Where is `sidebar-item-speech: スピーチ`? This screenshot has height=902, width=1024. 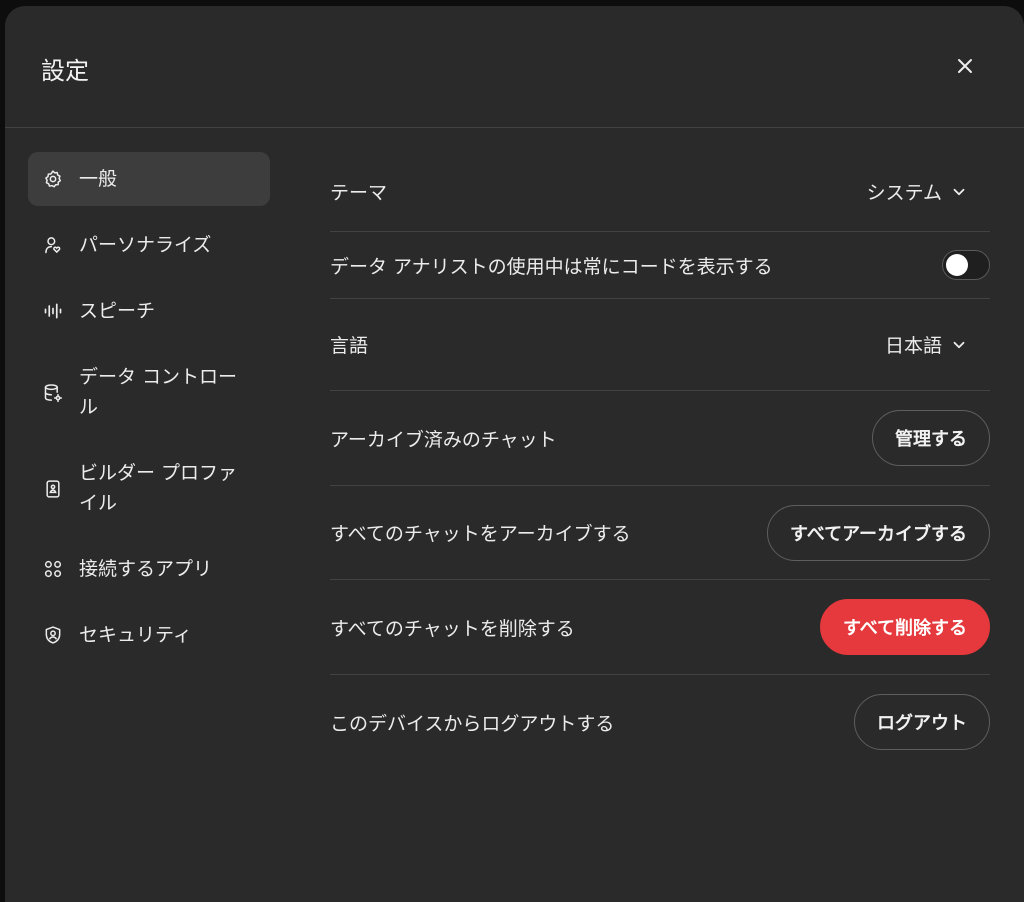 sidebar-item-speech: スピーチ is located at coordinates (149, 311).